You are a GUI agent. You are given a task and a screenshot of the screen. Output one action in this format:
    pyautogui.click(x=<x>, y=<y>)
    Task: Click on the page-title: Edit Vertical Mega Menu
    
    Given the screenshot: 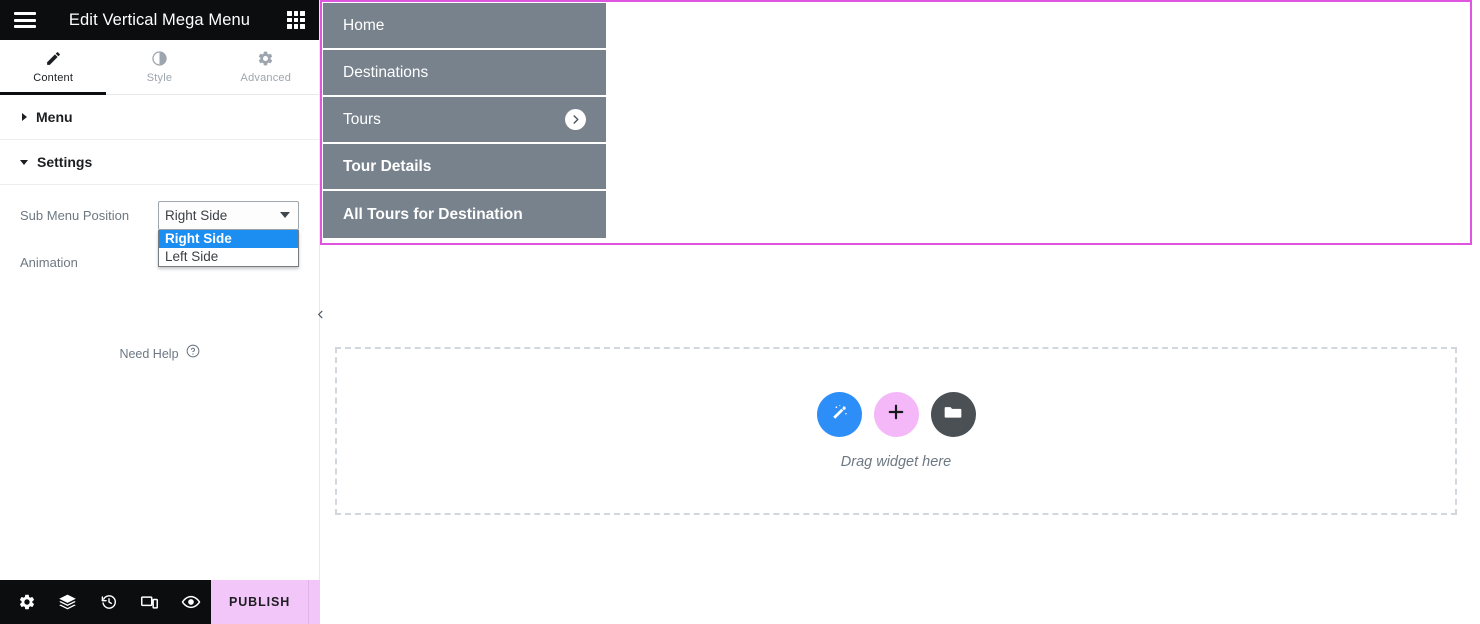 What is the action you would take?
    pyautogui.click(x=159, y=19)
    